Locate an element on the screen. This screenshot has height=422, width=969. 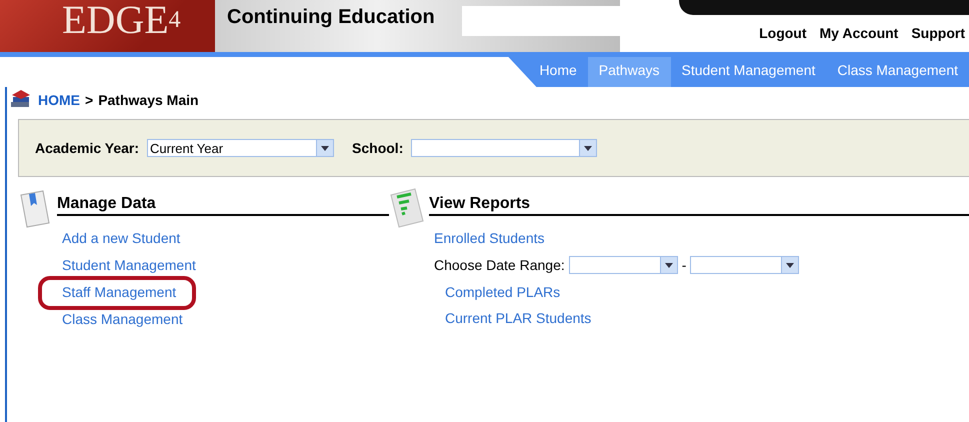
manage-data-link: Staff Management is located at coordinates (119, 292).